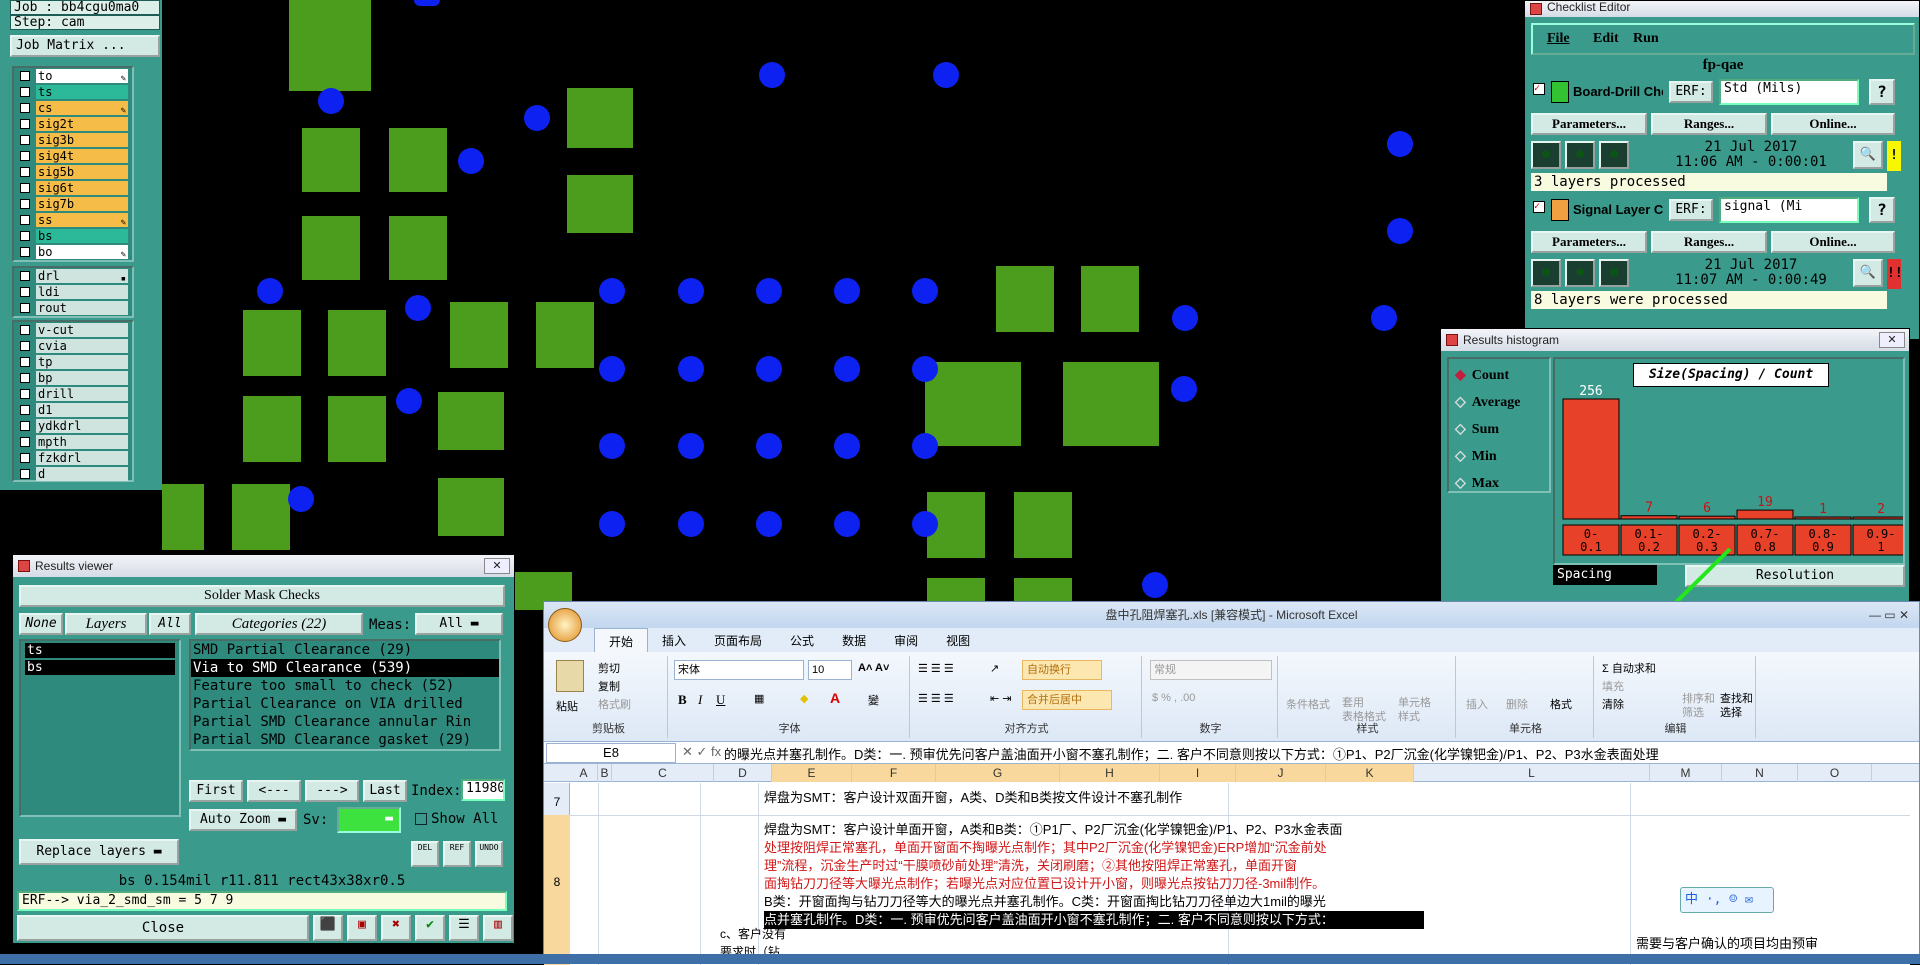 Image resolution: width=1920 pixels, height=965 pixels. Describe the element at coordinates (1675, 340) in the screenshot. I see `histogram-titlebar: Results histogram ✕` at that location.